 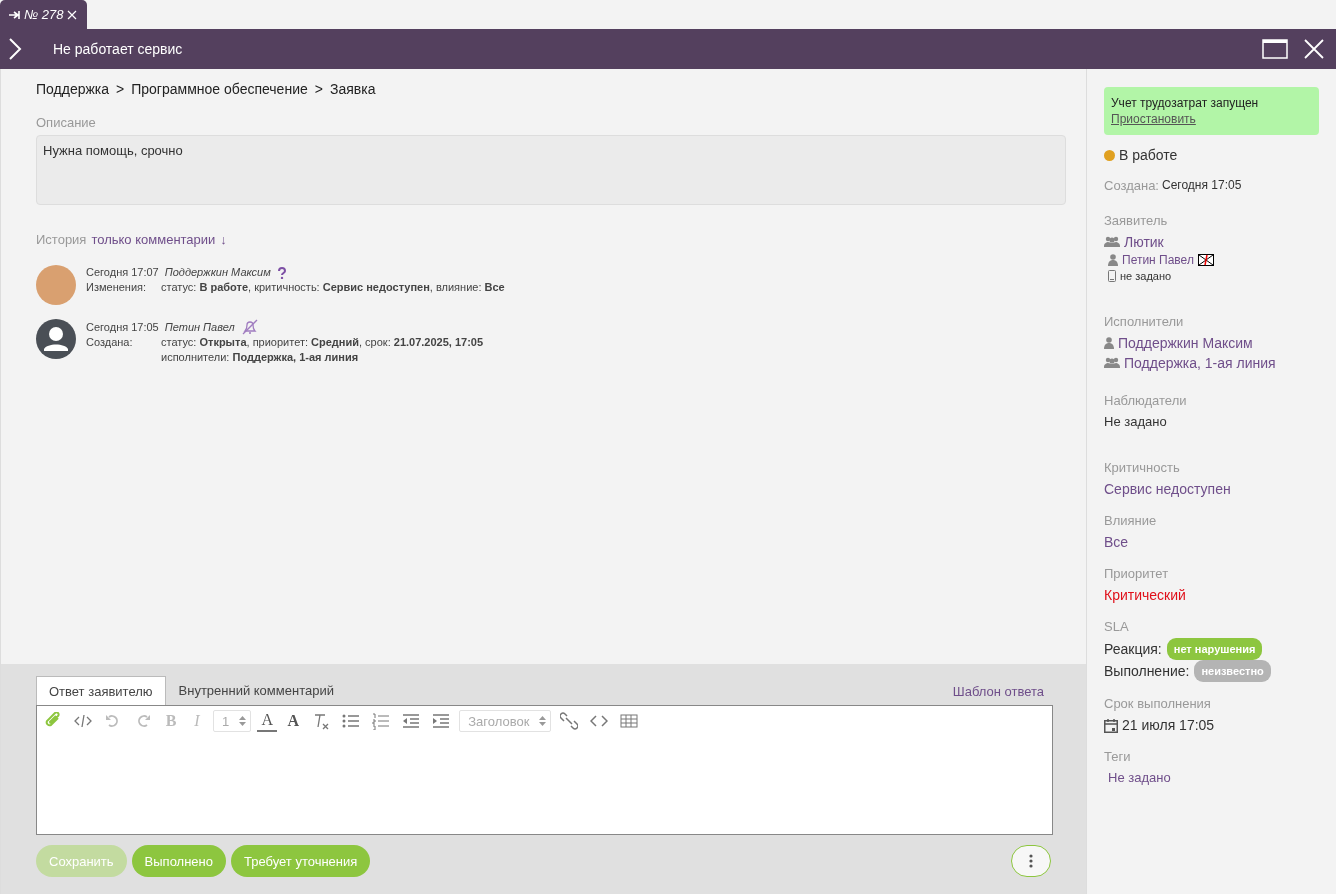 What do you see at coordinates (1112, 276) in the screenshot?
I see `phone-icon` at bounding box center [1112, 276].